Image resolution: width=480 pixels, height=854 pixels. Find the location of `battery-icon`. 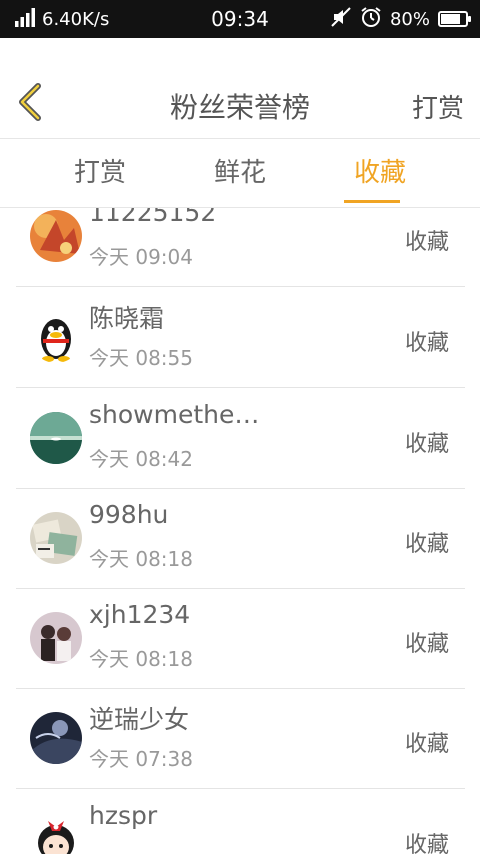

battery-icon is located at coordinates (454, 19).